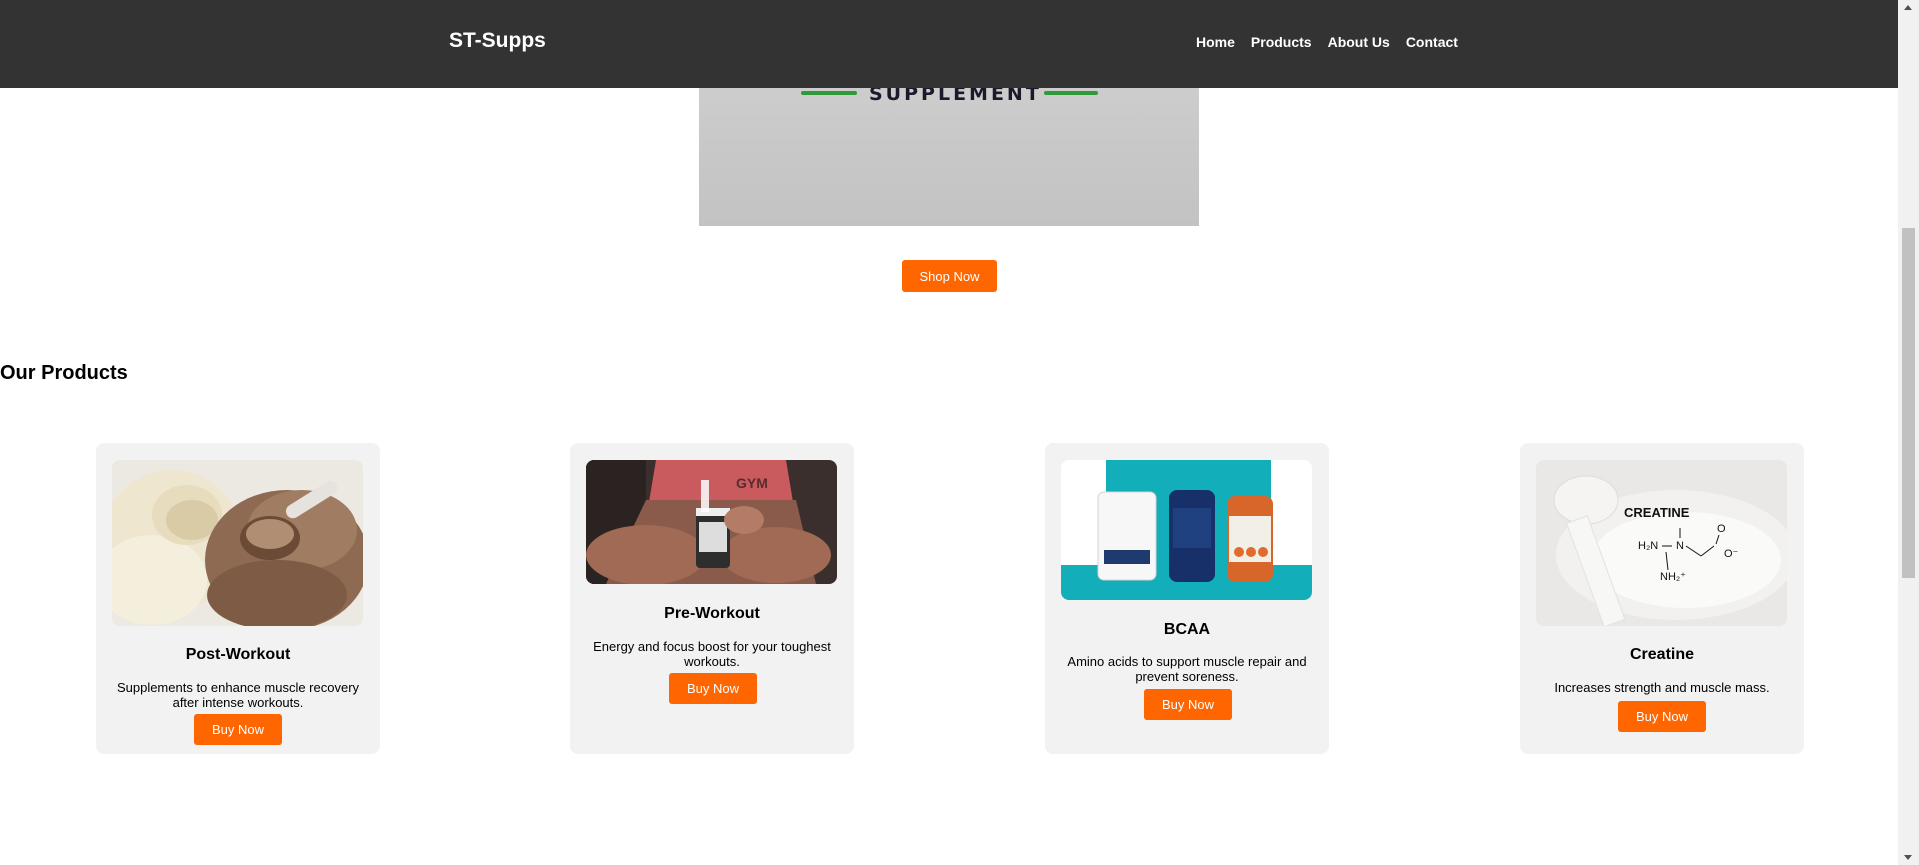 The image size is (1919, 865). I want to click on svg-text: NH₂⁺, so click(1673, 577).